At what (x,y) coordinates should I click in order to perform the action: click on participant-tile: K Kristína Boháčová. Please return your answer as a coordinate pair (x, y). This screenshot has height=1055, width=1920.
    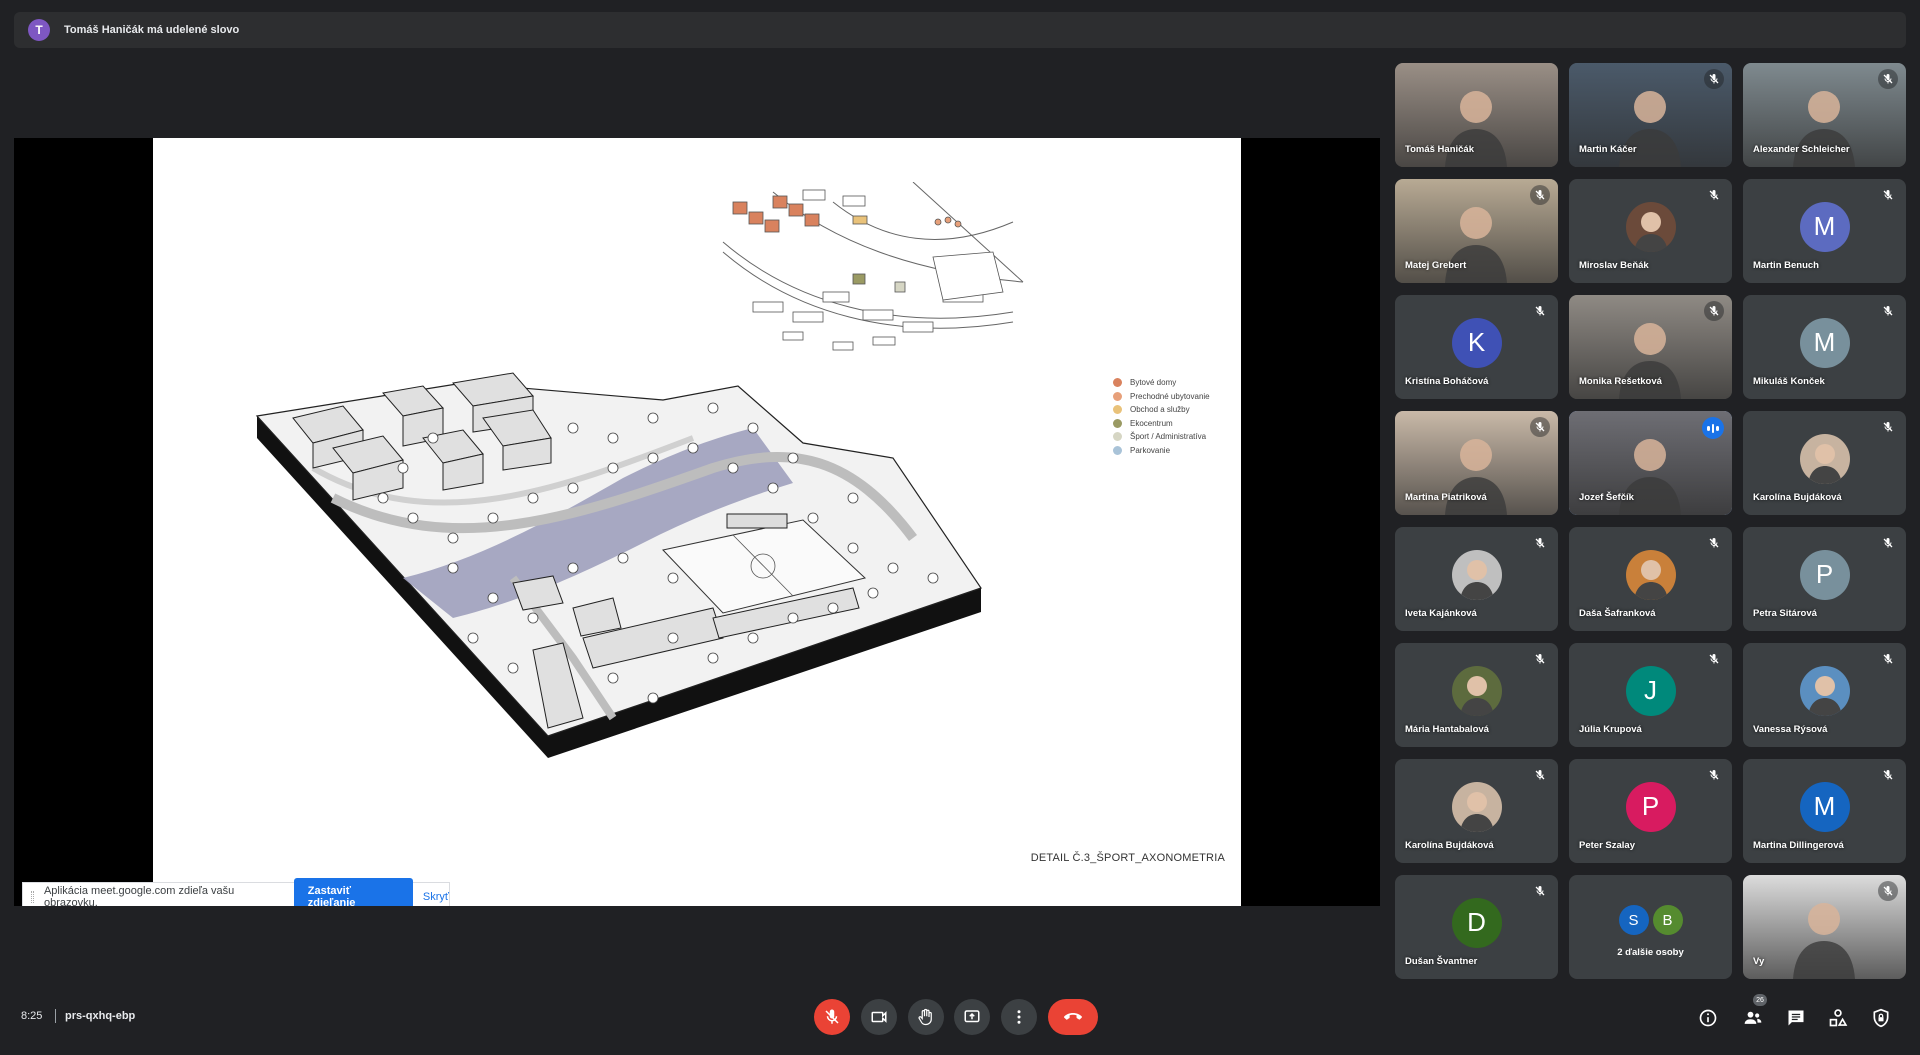
    Looking at the image, I should click on (1476, 347).